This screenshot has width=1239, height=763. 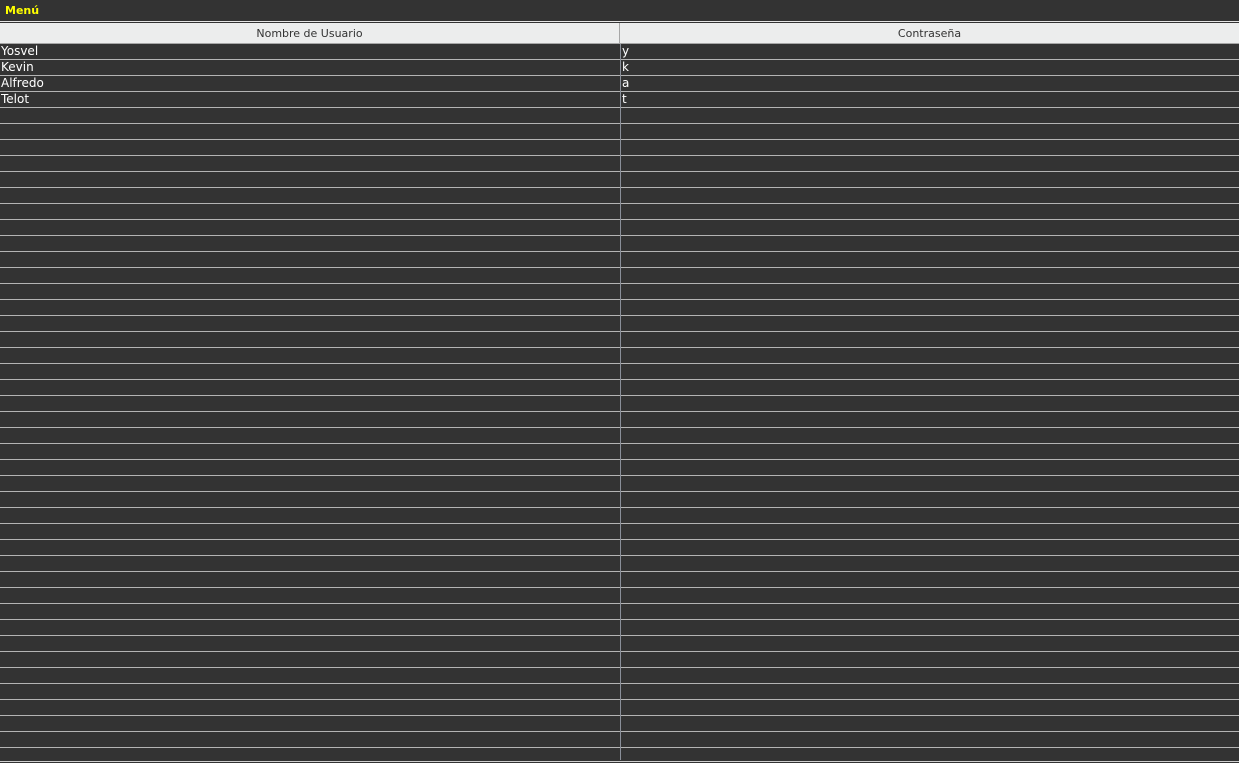 What do you see at coordinates (929, 33) in the screenshot?
I see `column-header-password: Contraseña` at bounding box center [929, 33].